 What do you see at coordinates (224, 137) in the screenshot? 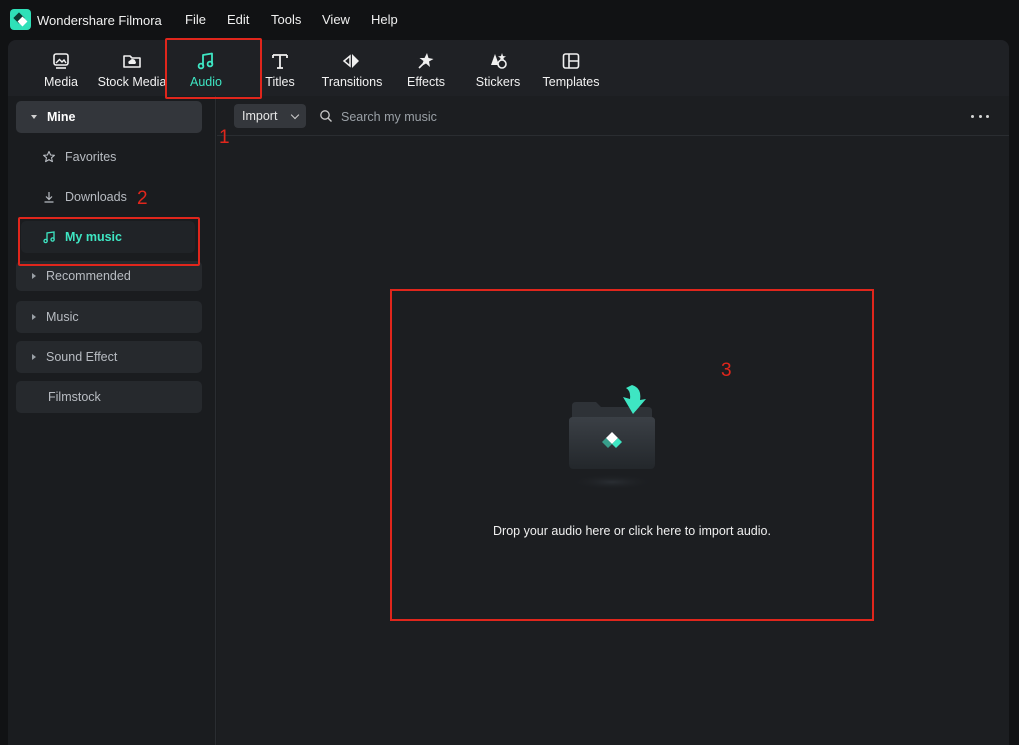
I see `annotation-number-1: 1` at bounding box center [224, 137].